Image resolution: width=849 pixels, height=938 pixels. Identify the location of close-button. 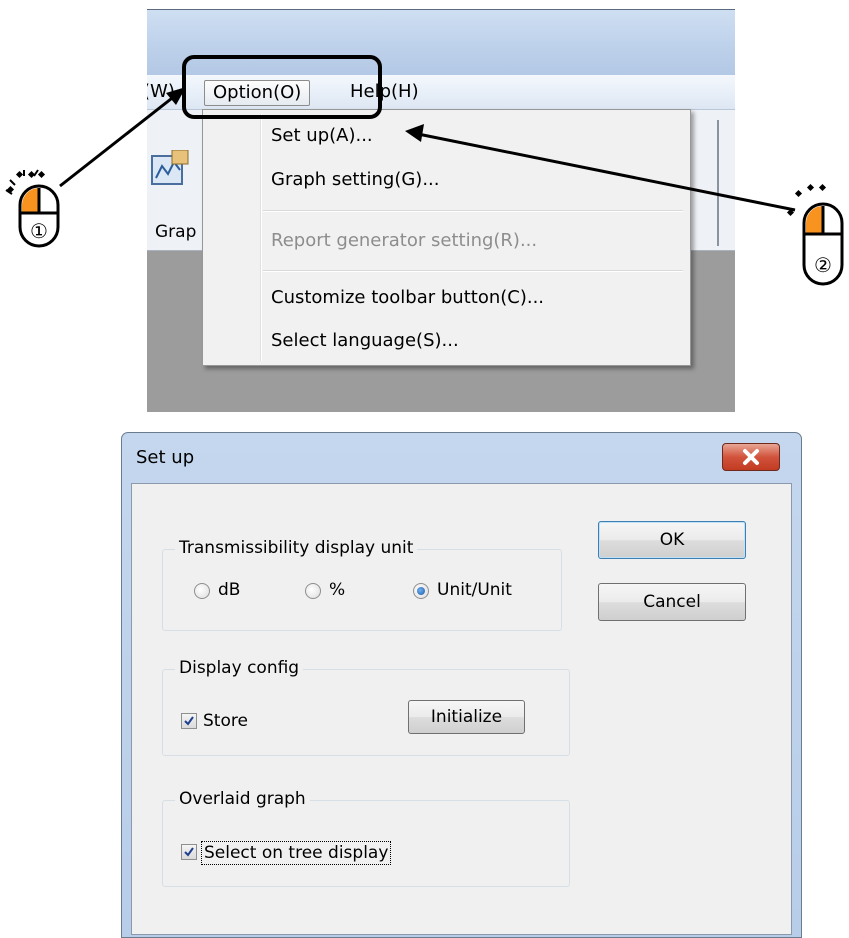
(751, 457).